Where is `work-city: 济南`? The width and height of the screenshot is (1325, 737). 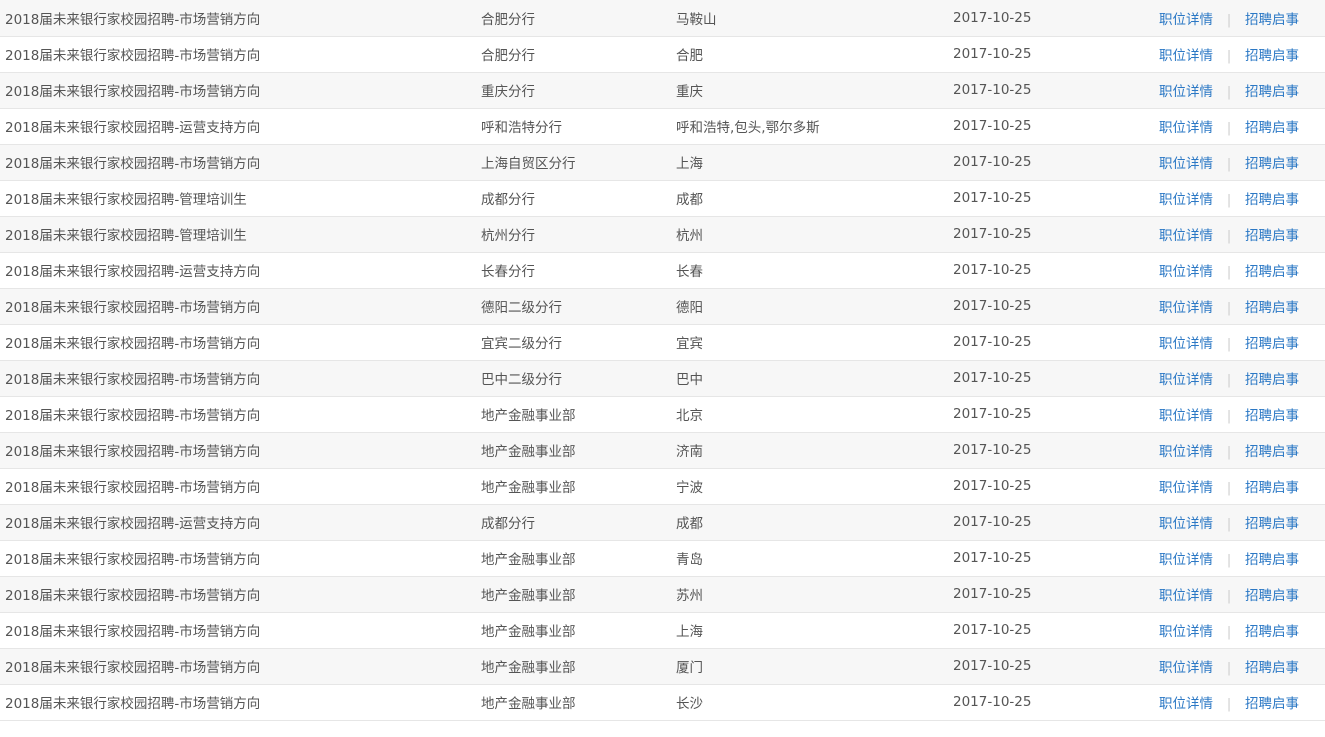
work-city: 济南 is located at coordinates (689, 452).